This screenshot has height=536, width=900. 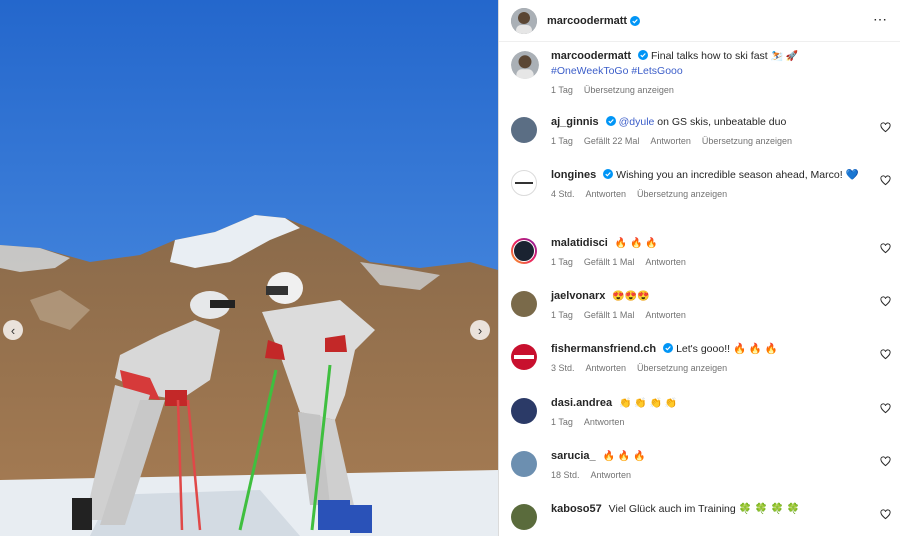 What do you see at coordinates (578, 296) in the screenshot?
I see `commenter-username: jaelvonarx` at bounding box center [578, 296].